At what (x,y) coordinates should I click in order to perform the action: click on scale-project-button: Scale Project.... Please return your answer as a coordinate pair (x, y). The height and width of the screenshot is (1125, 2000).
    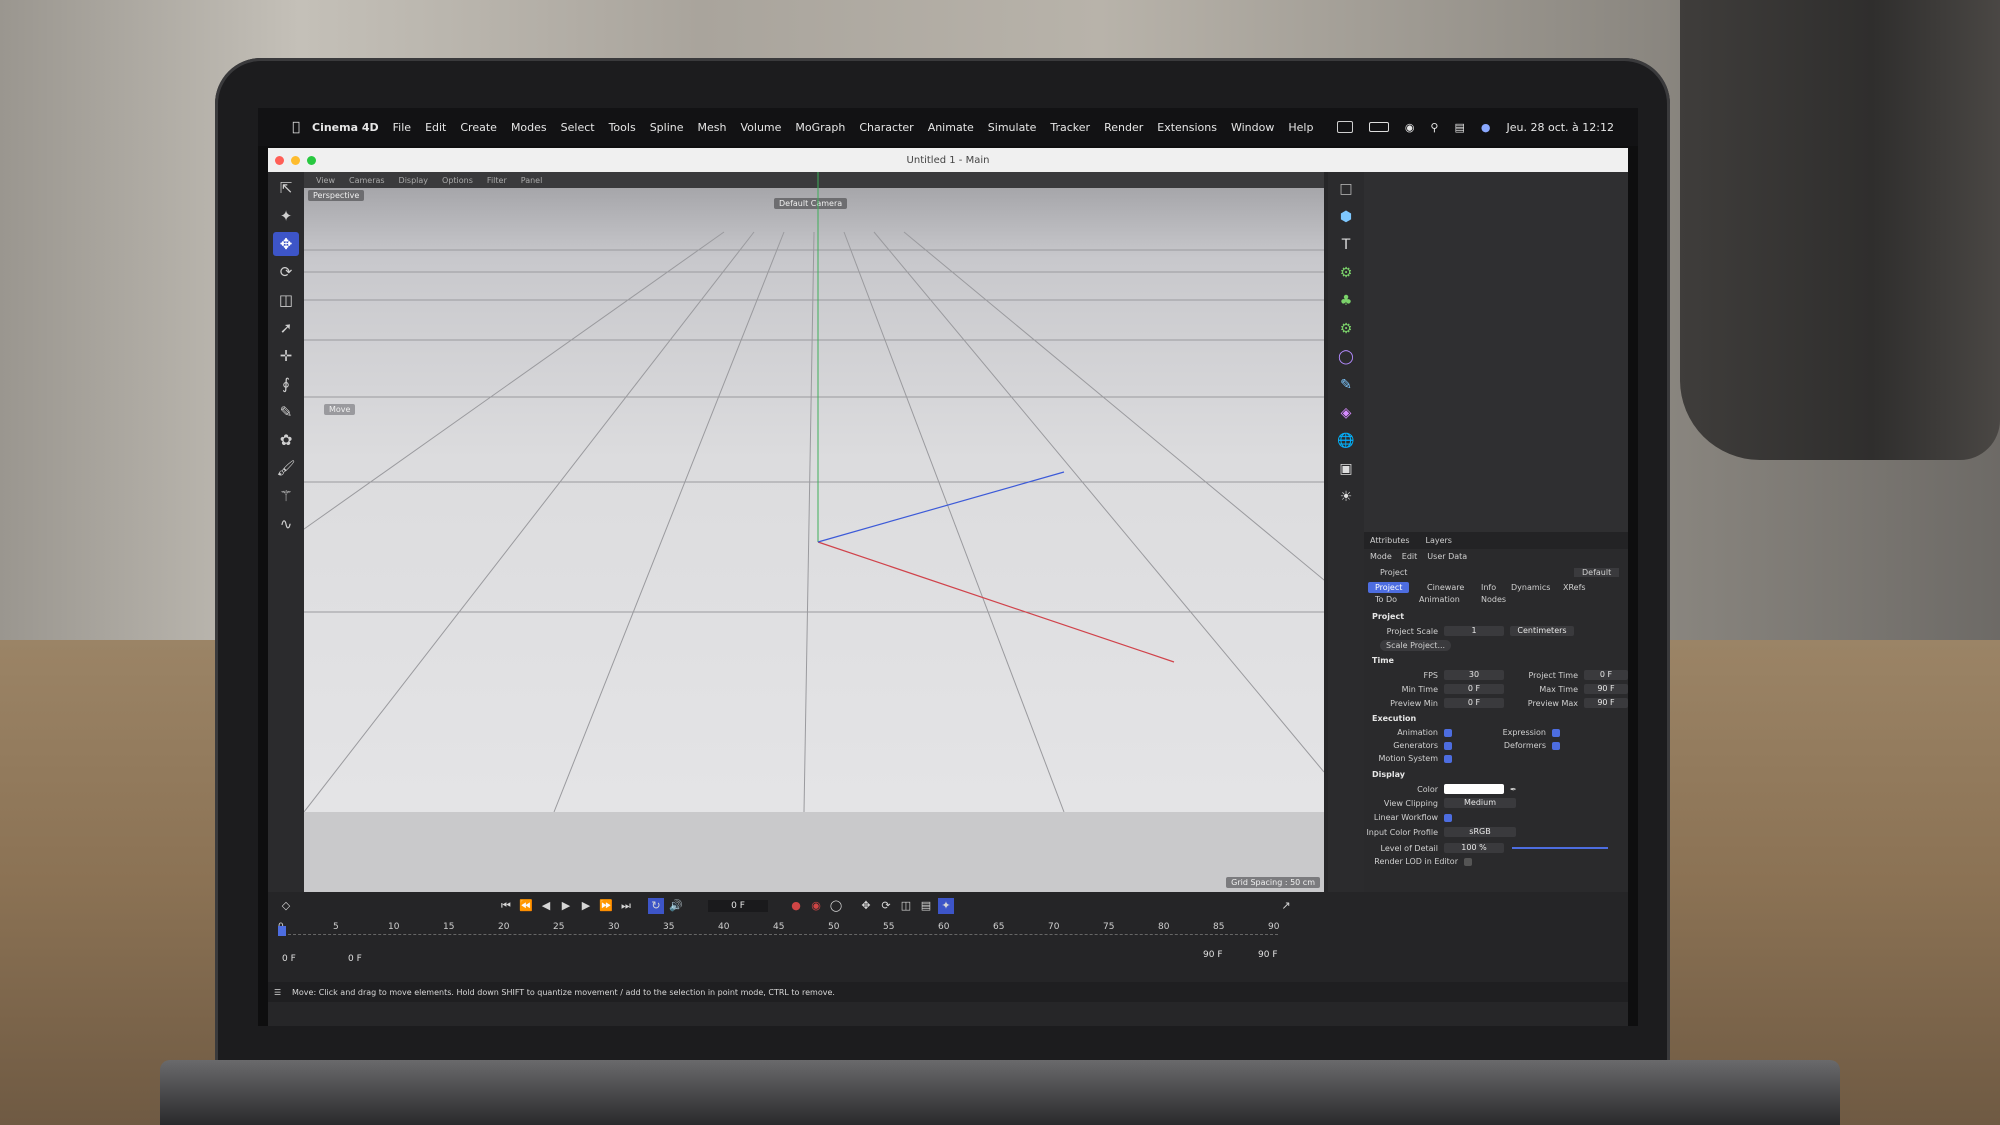
    Looking at the image, I should click on (1416, 645).